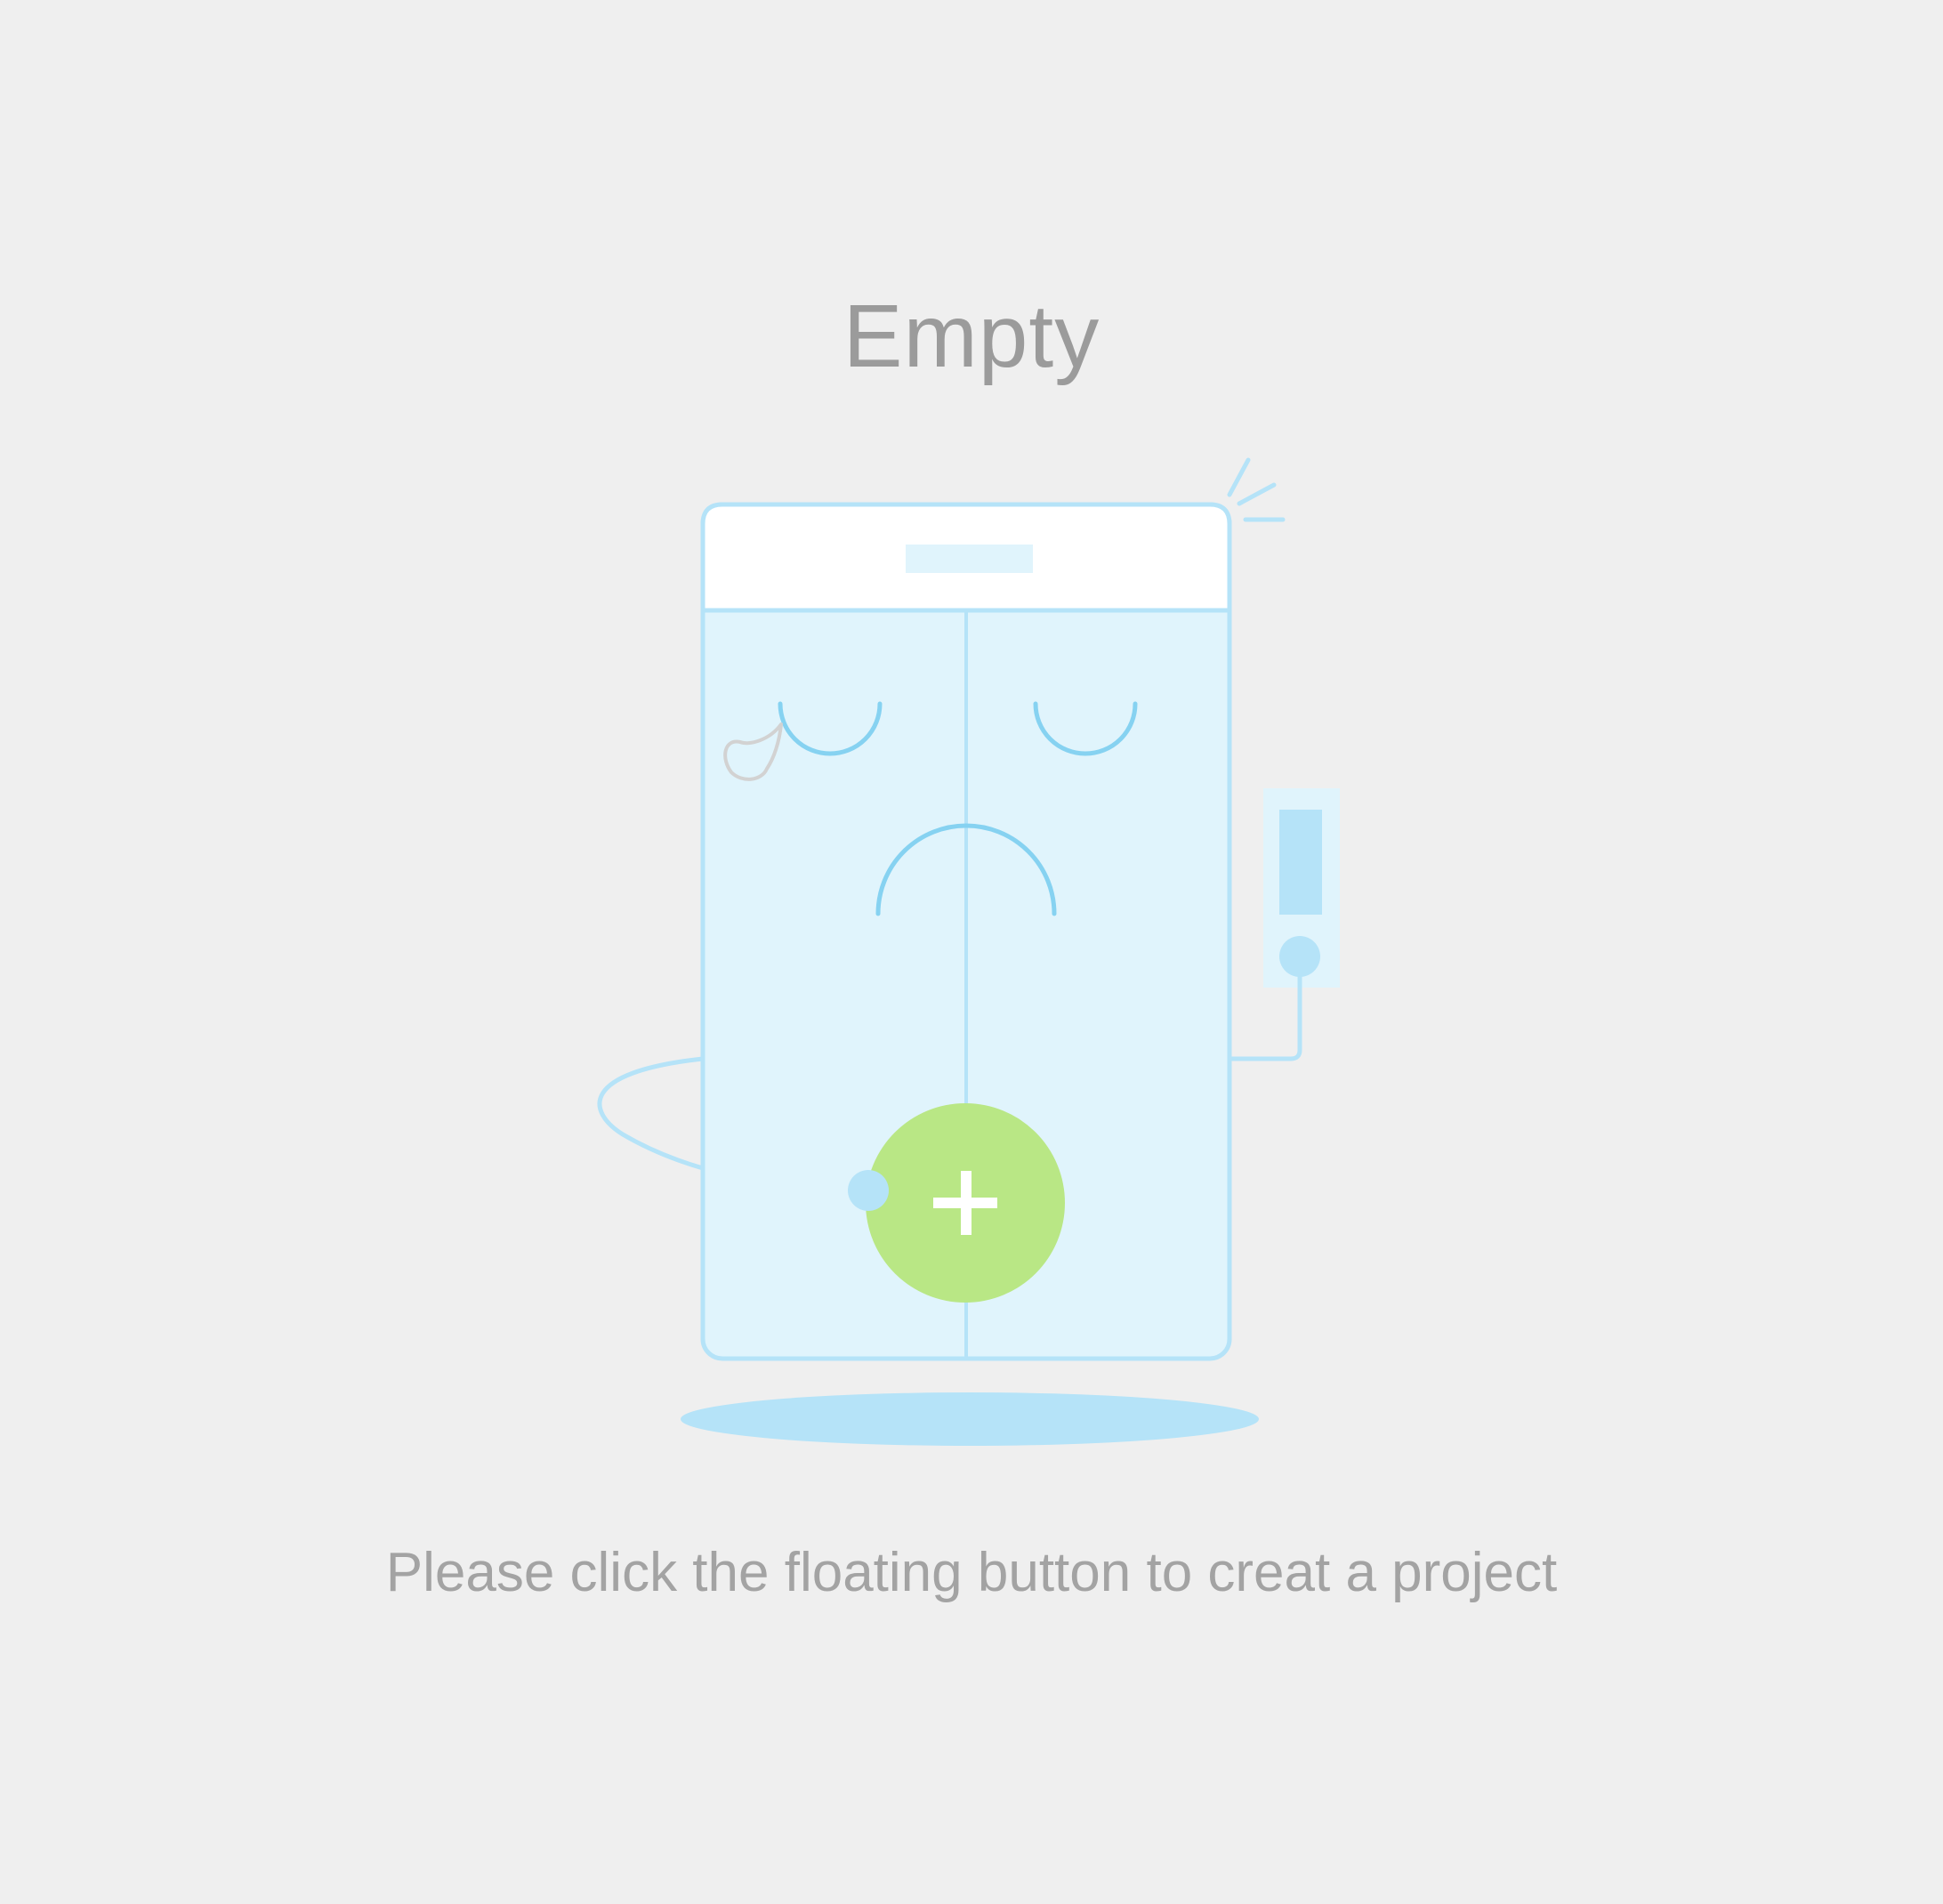 The width and height of the screenshot is (1943, 1904). Describe the element at coordinates (970, 1419) in the screenshot. I see `phone-shadow` at that location.